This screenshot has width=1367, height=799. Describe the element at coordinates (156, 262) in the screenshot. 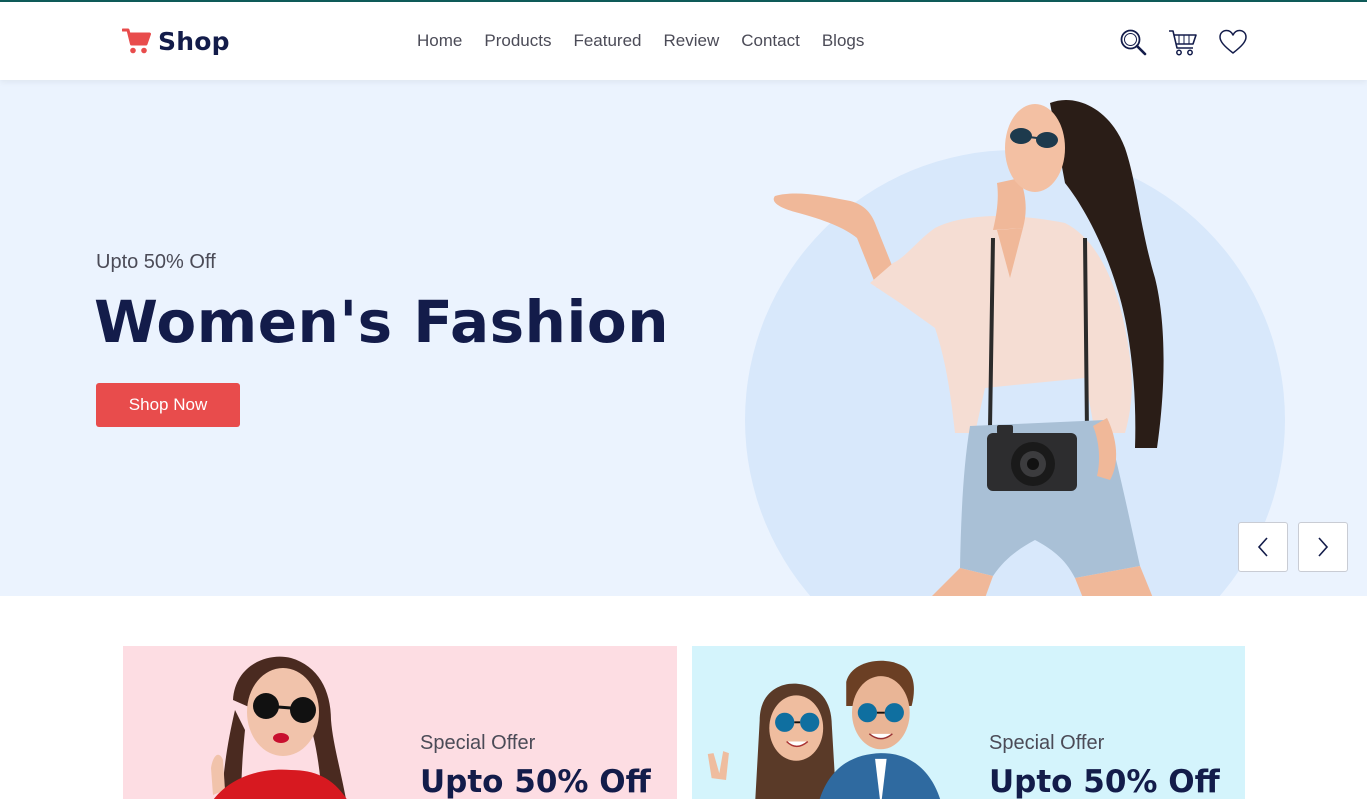

I see `hero-subtitle: Upto 50% Off` at that location.